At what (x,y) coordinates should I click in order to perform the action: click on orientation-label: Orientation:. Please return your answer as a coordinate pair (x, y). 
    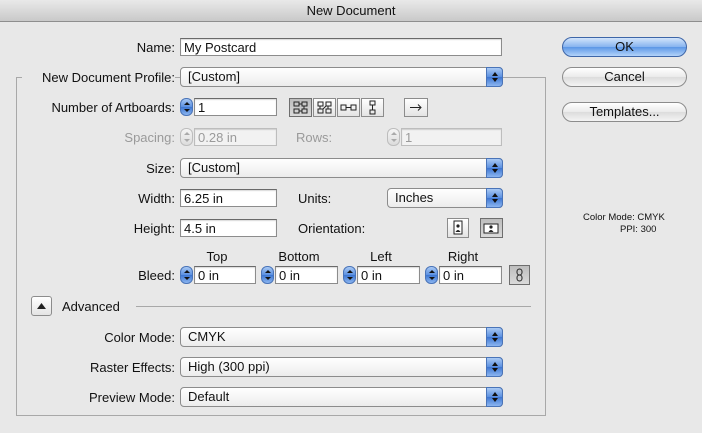
    Looking at the image, I should click on (332, 228).